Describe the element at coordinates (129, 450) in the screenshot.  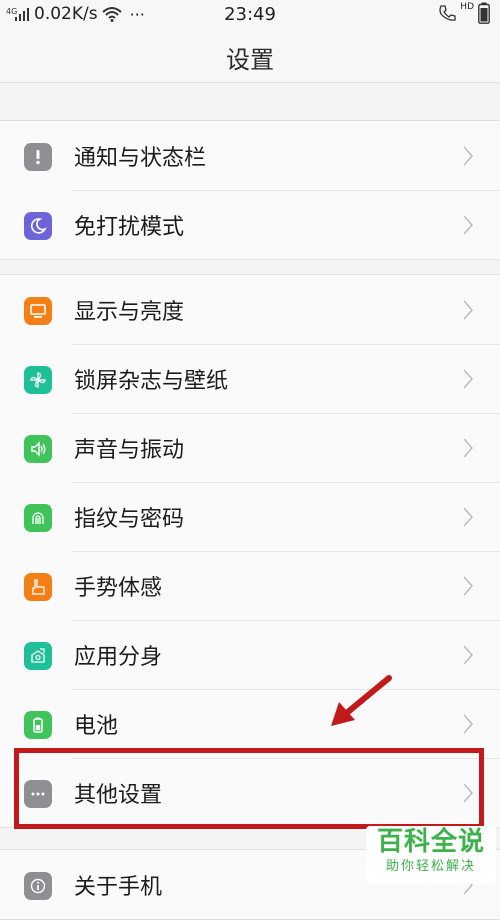
I see `settings-item-label: 声音与振动` at that location.